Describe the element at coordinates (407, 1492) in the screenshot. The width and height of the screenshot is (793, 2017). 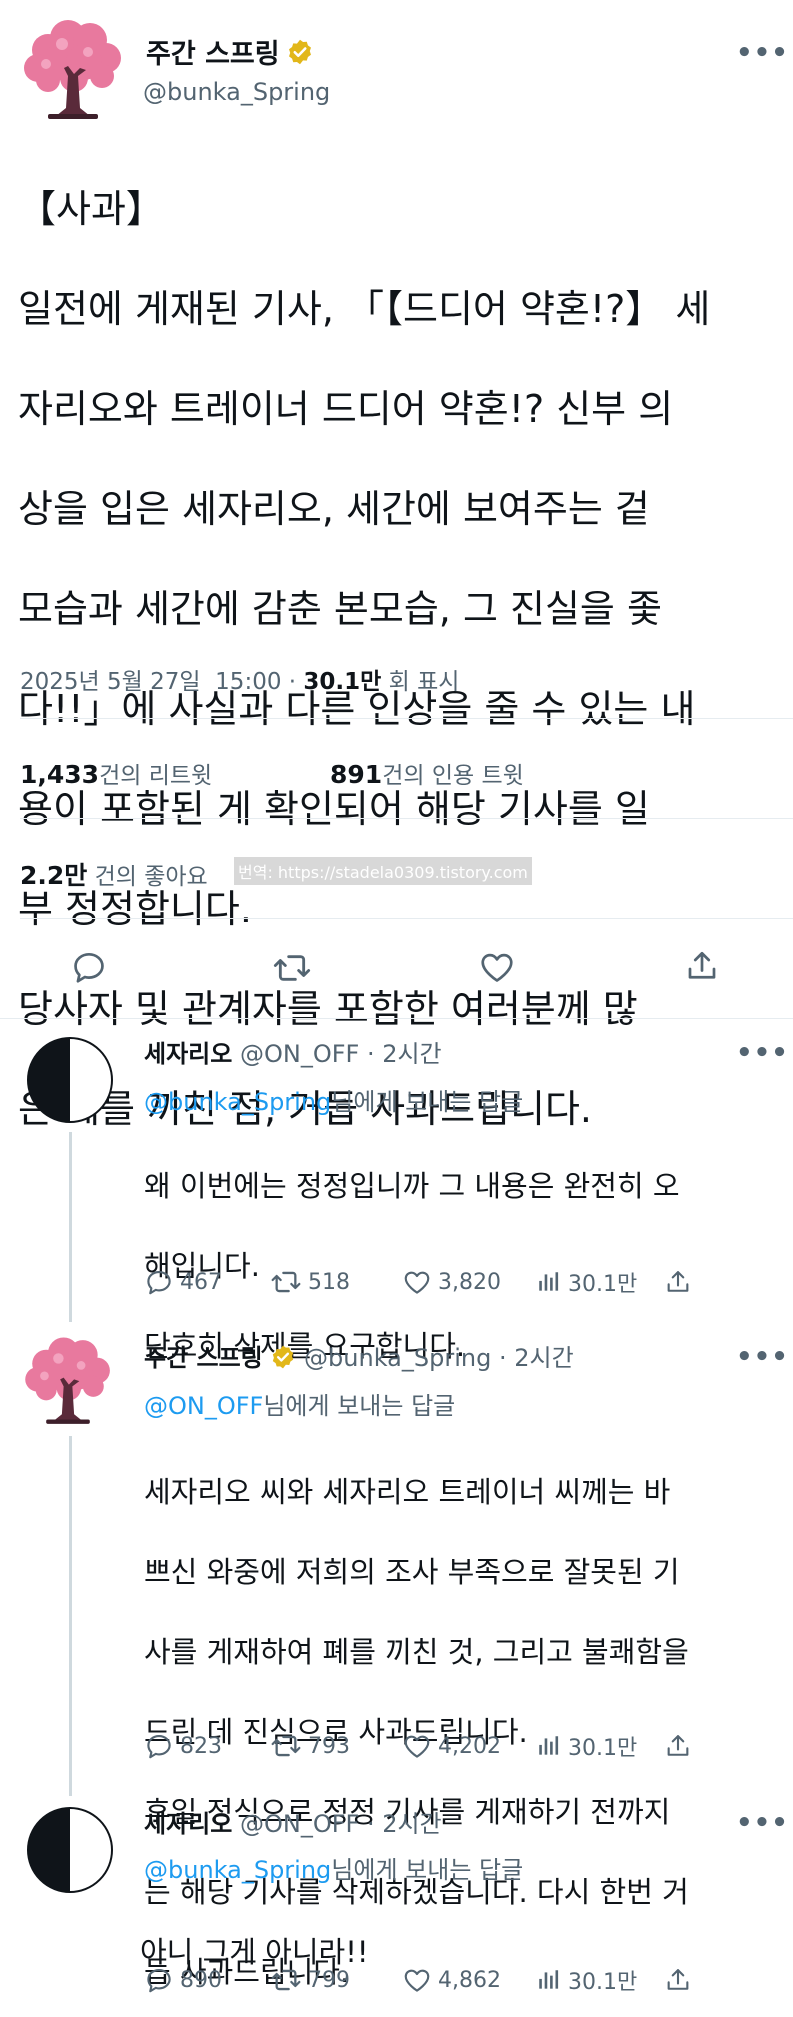
I see `reply-line: 세자리오 씨와 세자리오 트레이너 씨께는 바` at that location.